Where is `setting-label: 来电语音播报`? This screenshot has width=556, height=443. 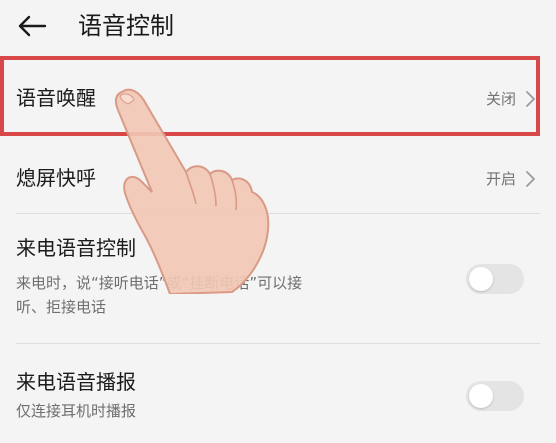 setting-label: 来电语音播报 is located at coordinates (76, 382).